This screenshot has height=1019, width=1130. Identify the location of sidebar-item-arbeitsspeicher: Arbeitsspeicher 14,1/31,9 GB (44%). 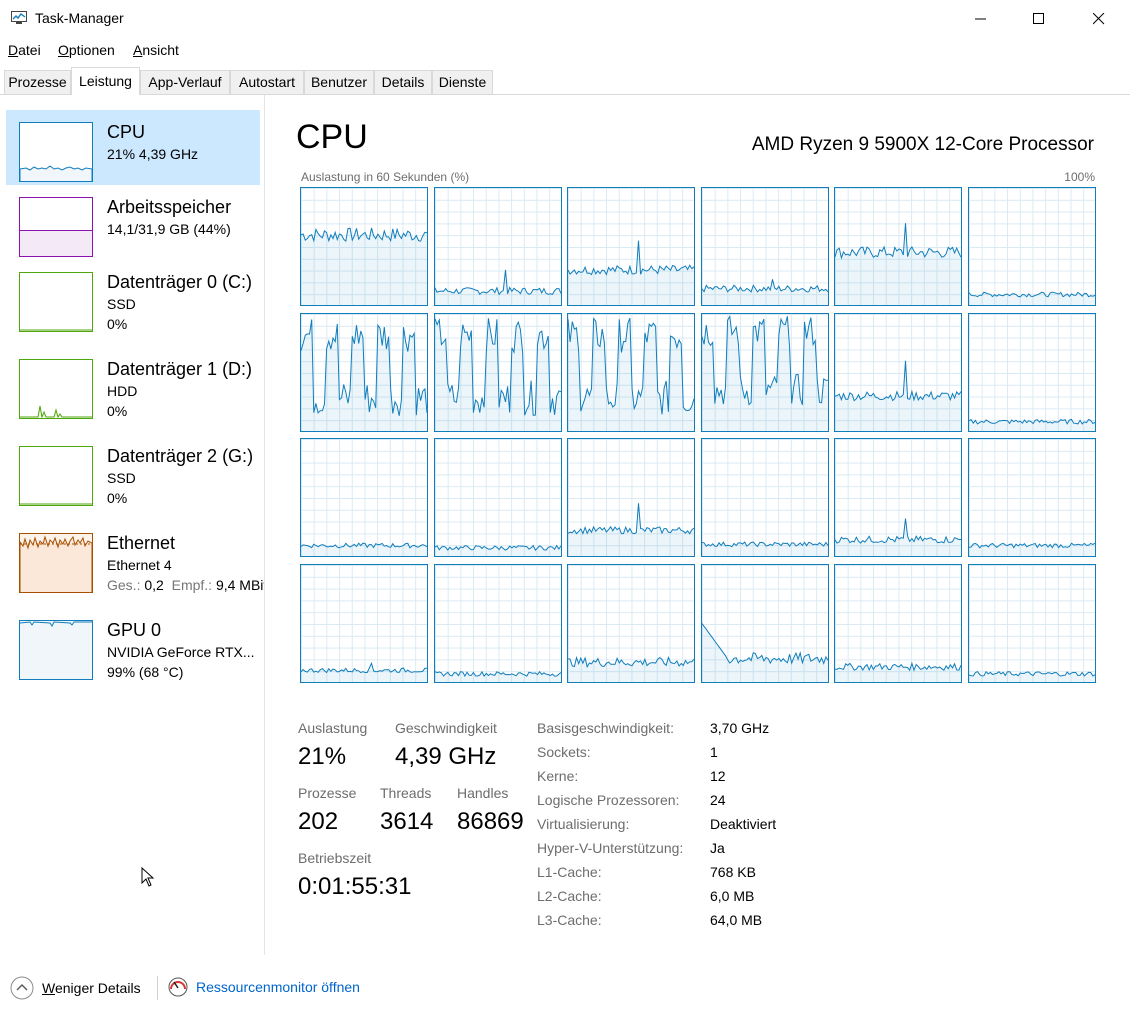
(133, 222).